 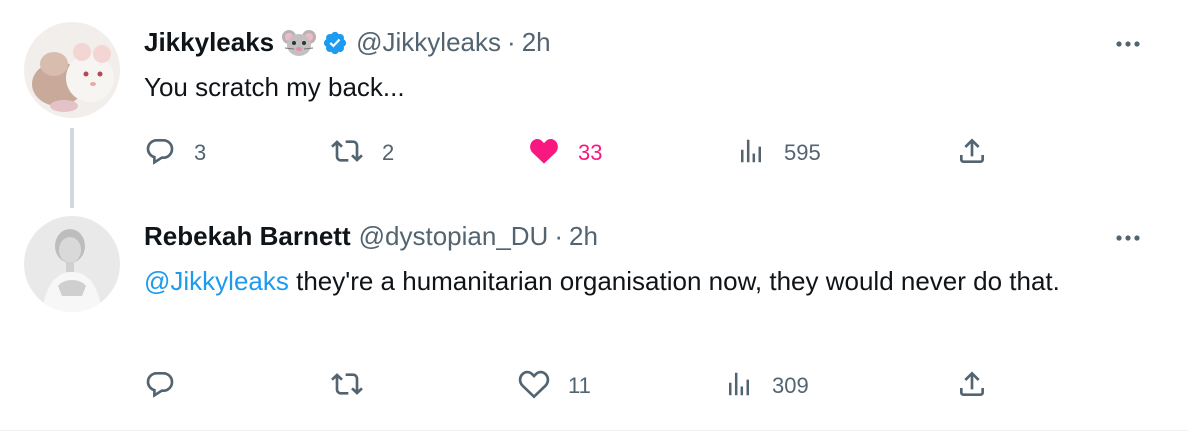 I want to click on views-button: 595, so click(x=778, y=153).